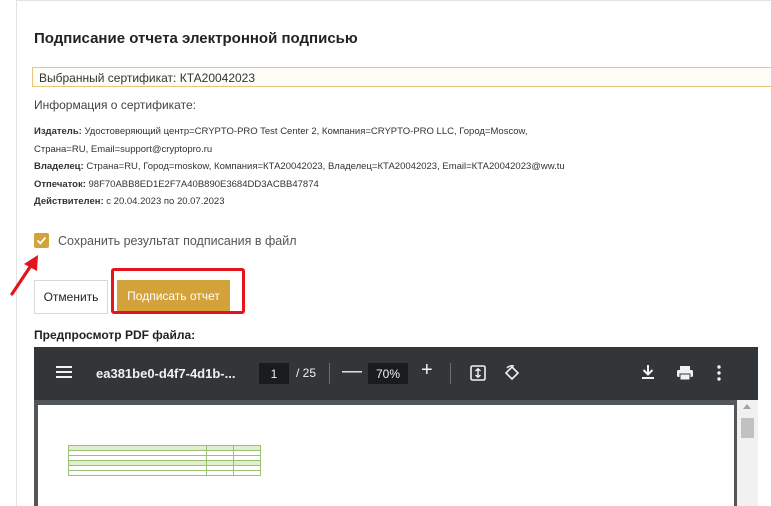  What do you see at coordinates (129, 201) in the screenshot?
I see `info-validity: Действителен: с 20.04.2023 по 20.07.2023` at bounding box center [129, 201].